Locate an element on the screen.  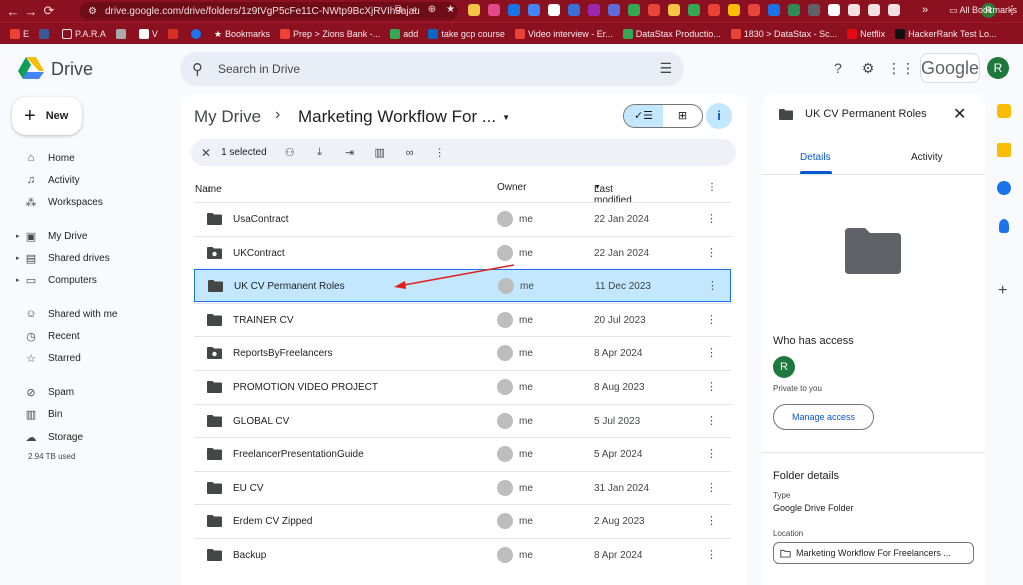
settings-gear-icon: ⚙ is located at coordinates (868, 68).